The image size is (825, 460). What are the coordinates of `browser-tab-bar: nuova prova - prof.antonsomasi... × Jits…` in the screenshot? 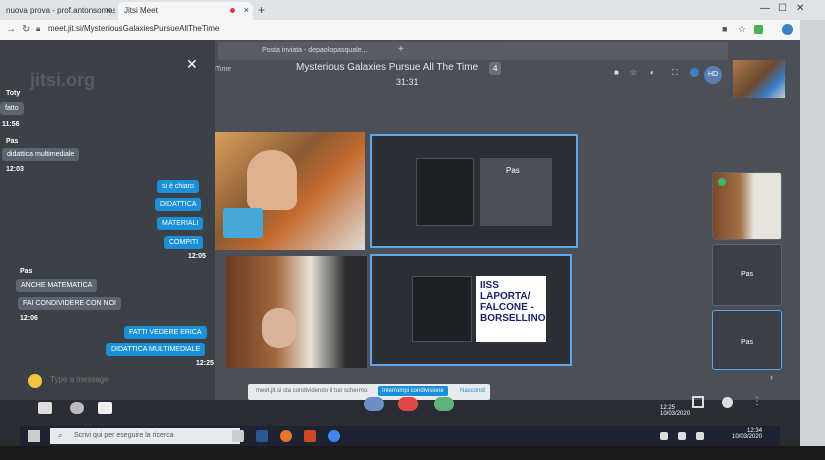 It's located at (412, 10).